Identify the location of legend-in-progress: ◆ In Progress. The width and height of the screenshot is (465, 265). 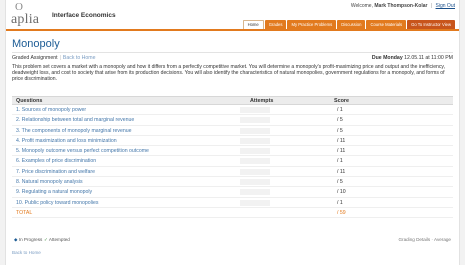
(28, 240).